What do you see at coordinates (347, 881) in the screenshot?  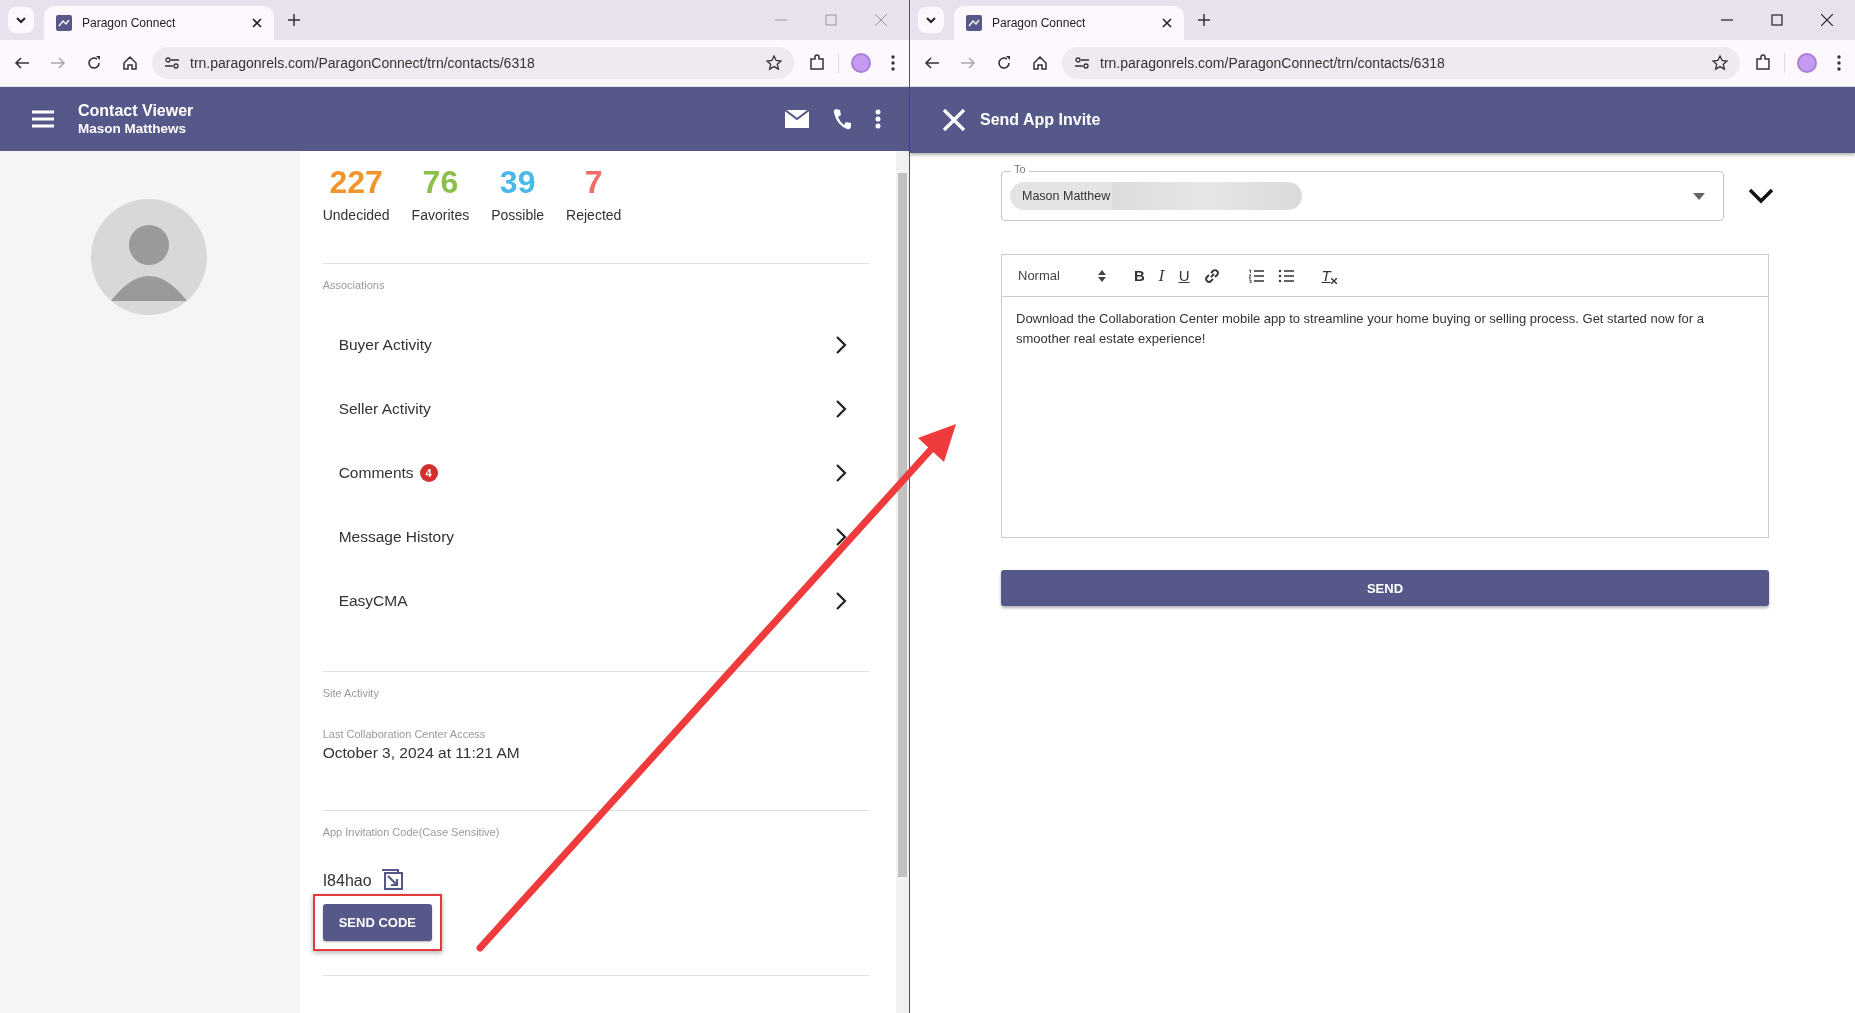 I see `invitation-code: I84hao` at bounding box center [347, 881].